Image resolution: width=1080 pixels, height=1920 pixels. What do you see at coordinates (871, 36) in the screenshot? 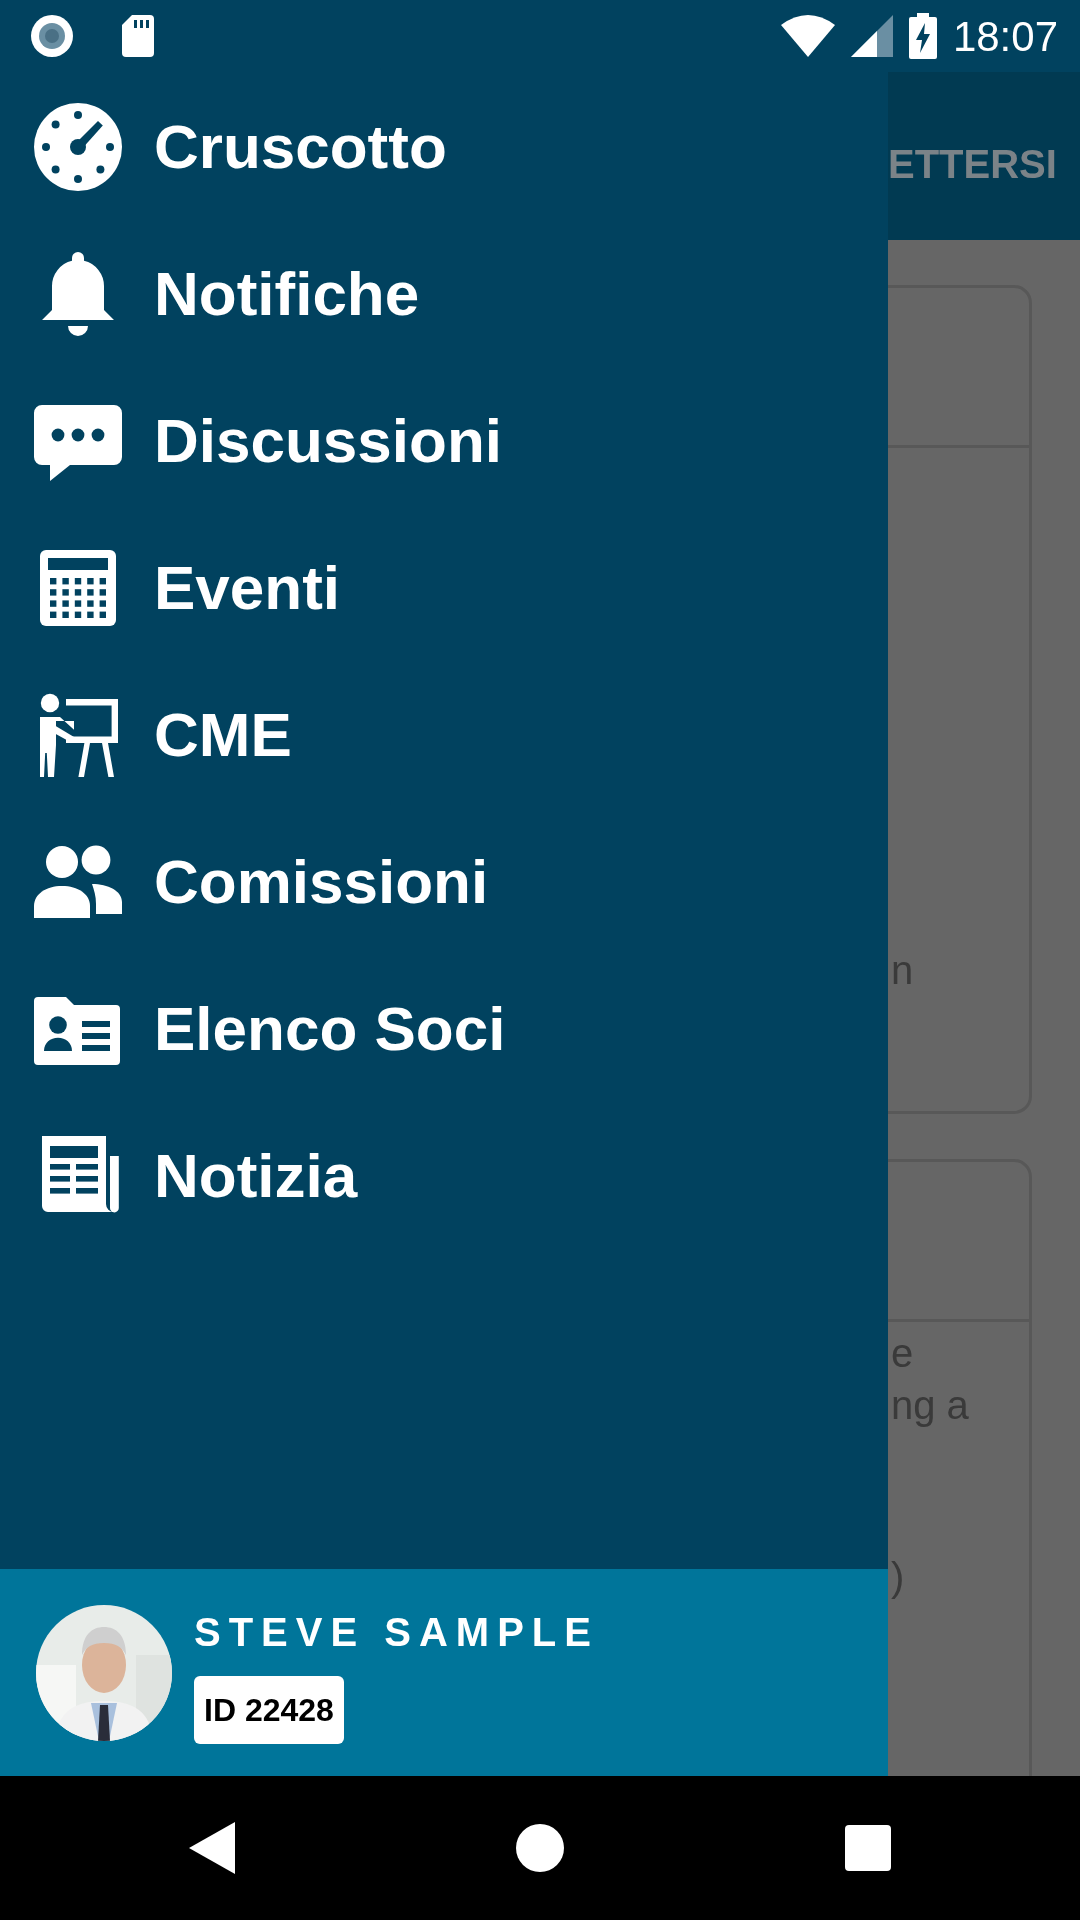
I see `signal-icon` at bounding box center [871, 36].